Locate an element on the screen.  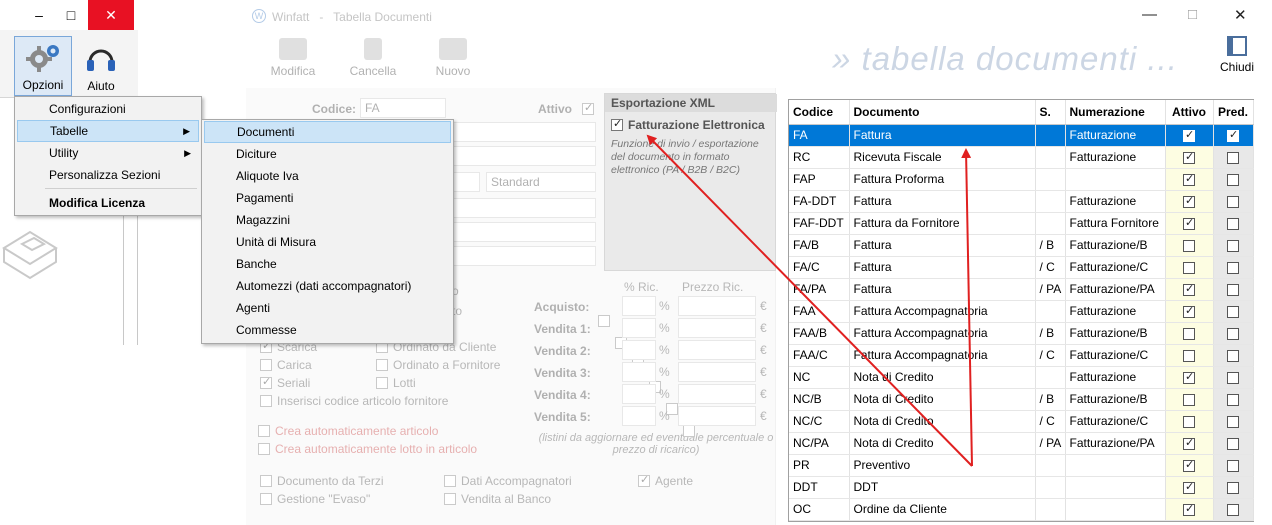
table-row: FAA Fattura Accompagnatoria Fatturazione is located at coordinates (1021, 311).